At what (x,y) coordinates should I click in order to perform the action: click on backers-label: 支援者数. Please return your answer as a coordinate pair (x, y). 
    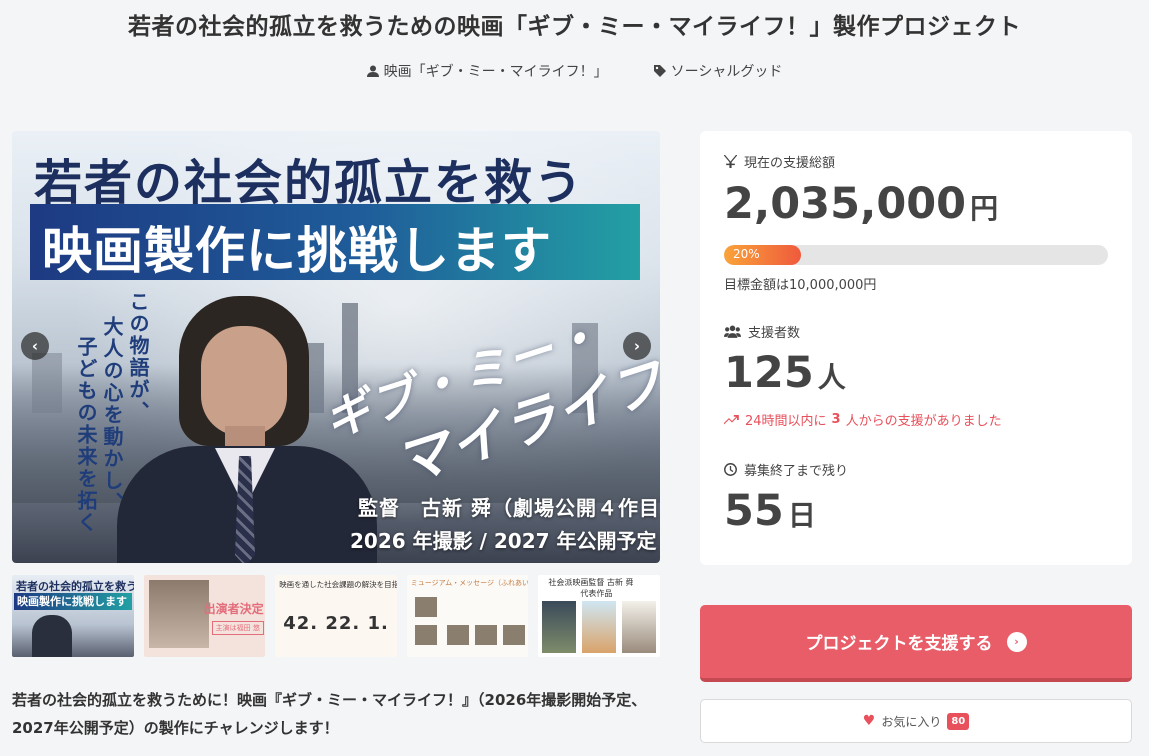
    Looking at the image, I should click on (762, 331).